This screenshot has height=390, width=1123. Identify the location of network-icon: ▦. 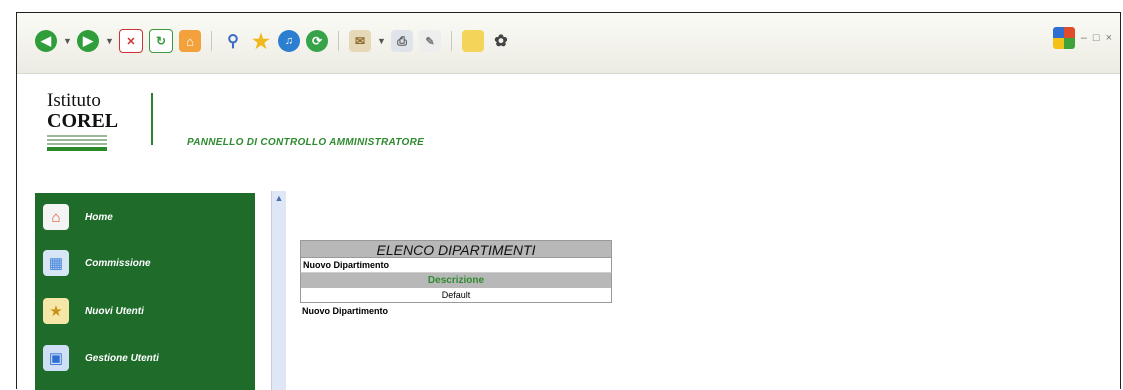
(56, 263).